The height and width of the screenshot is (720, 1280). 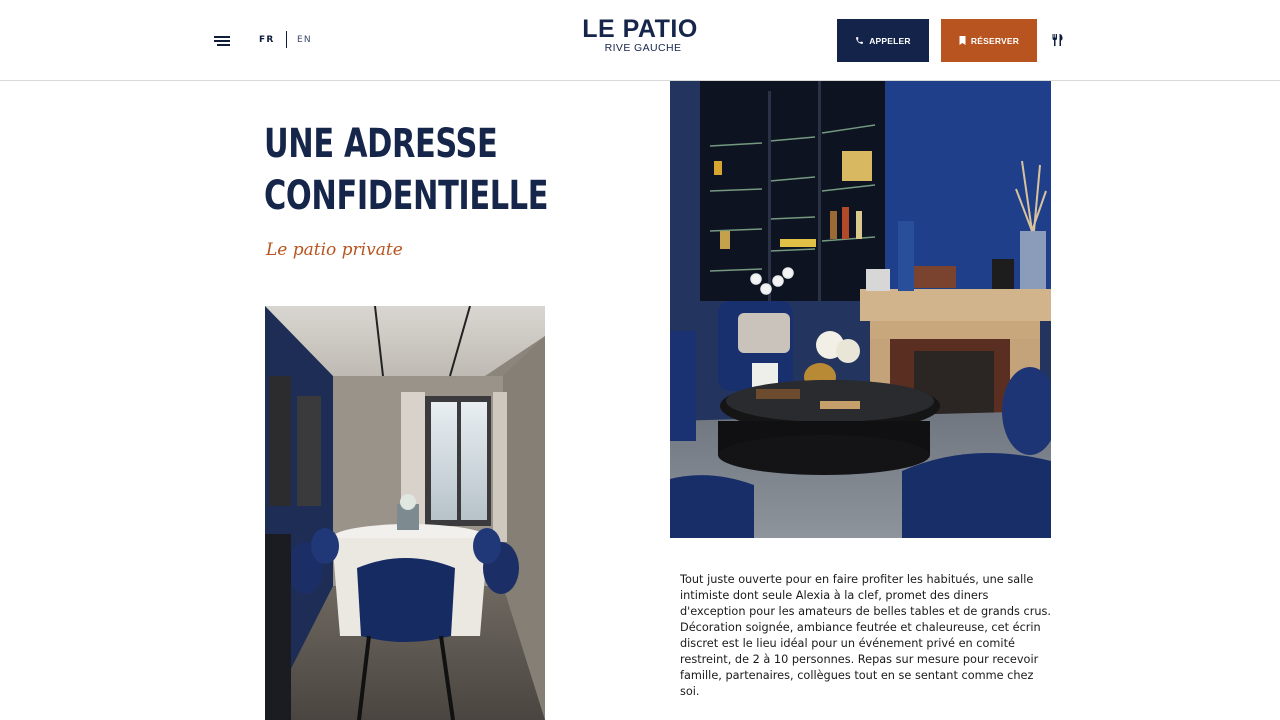 I want to click on call-button-label: APPELER, so click(x=890, y=40).